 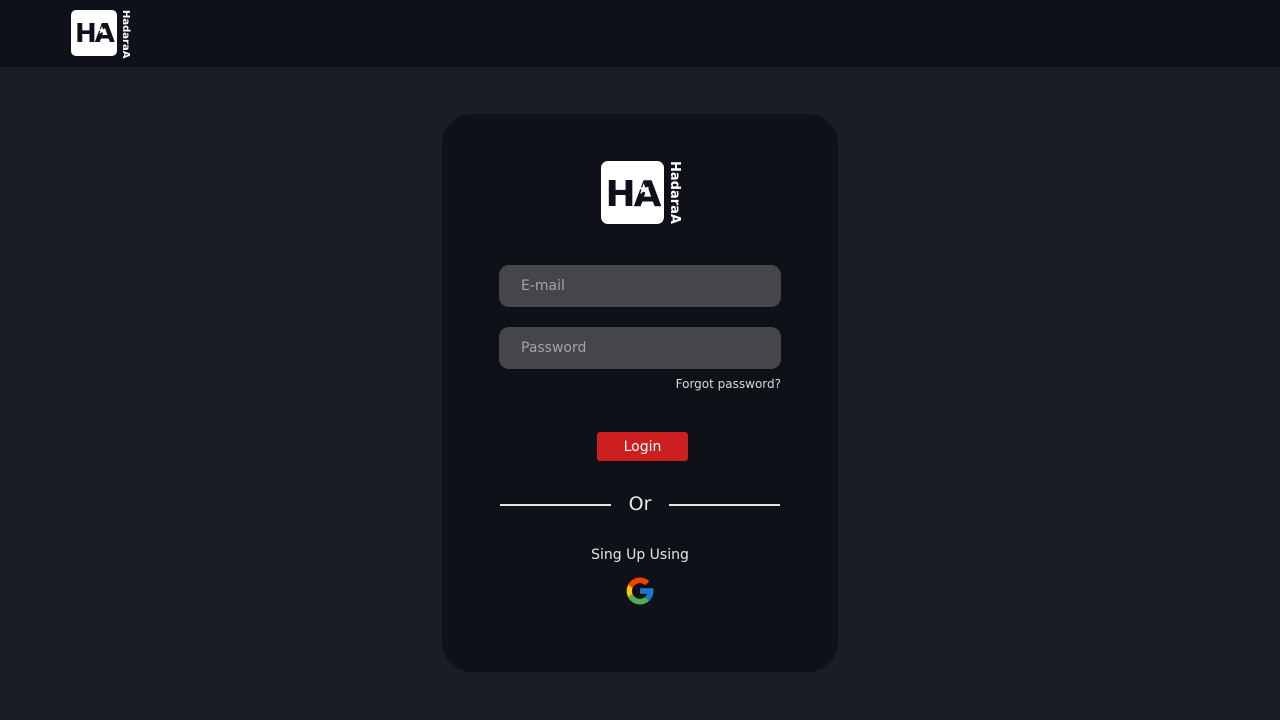 I want to click on login-button: Login, so click(x=642, y=446).